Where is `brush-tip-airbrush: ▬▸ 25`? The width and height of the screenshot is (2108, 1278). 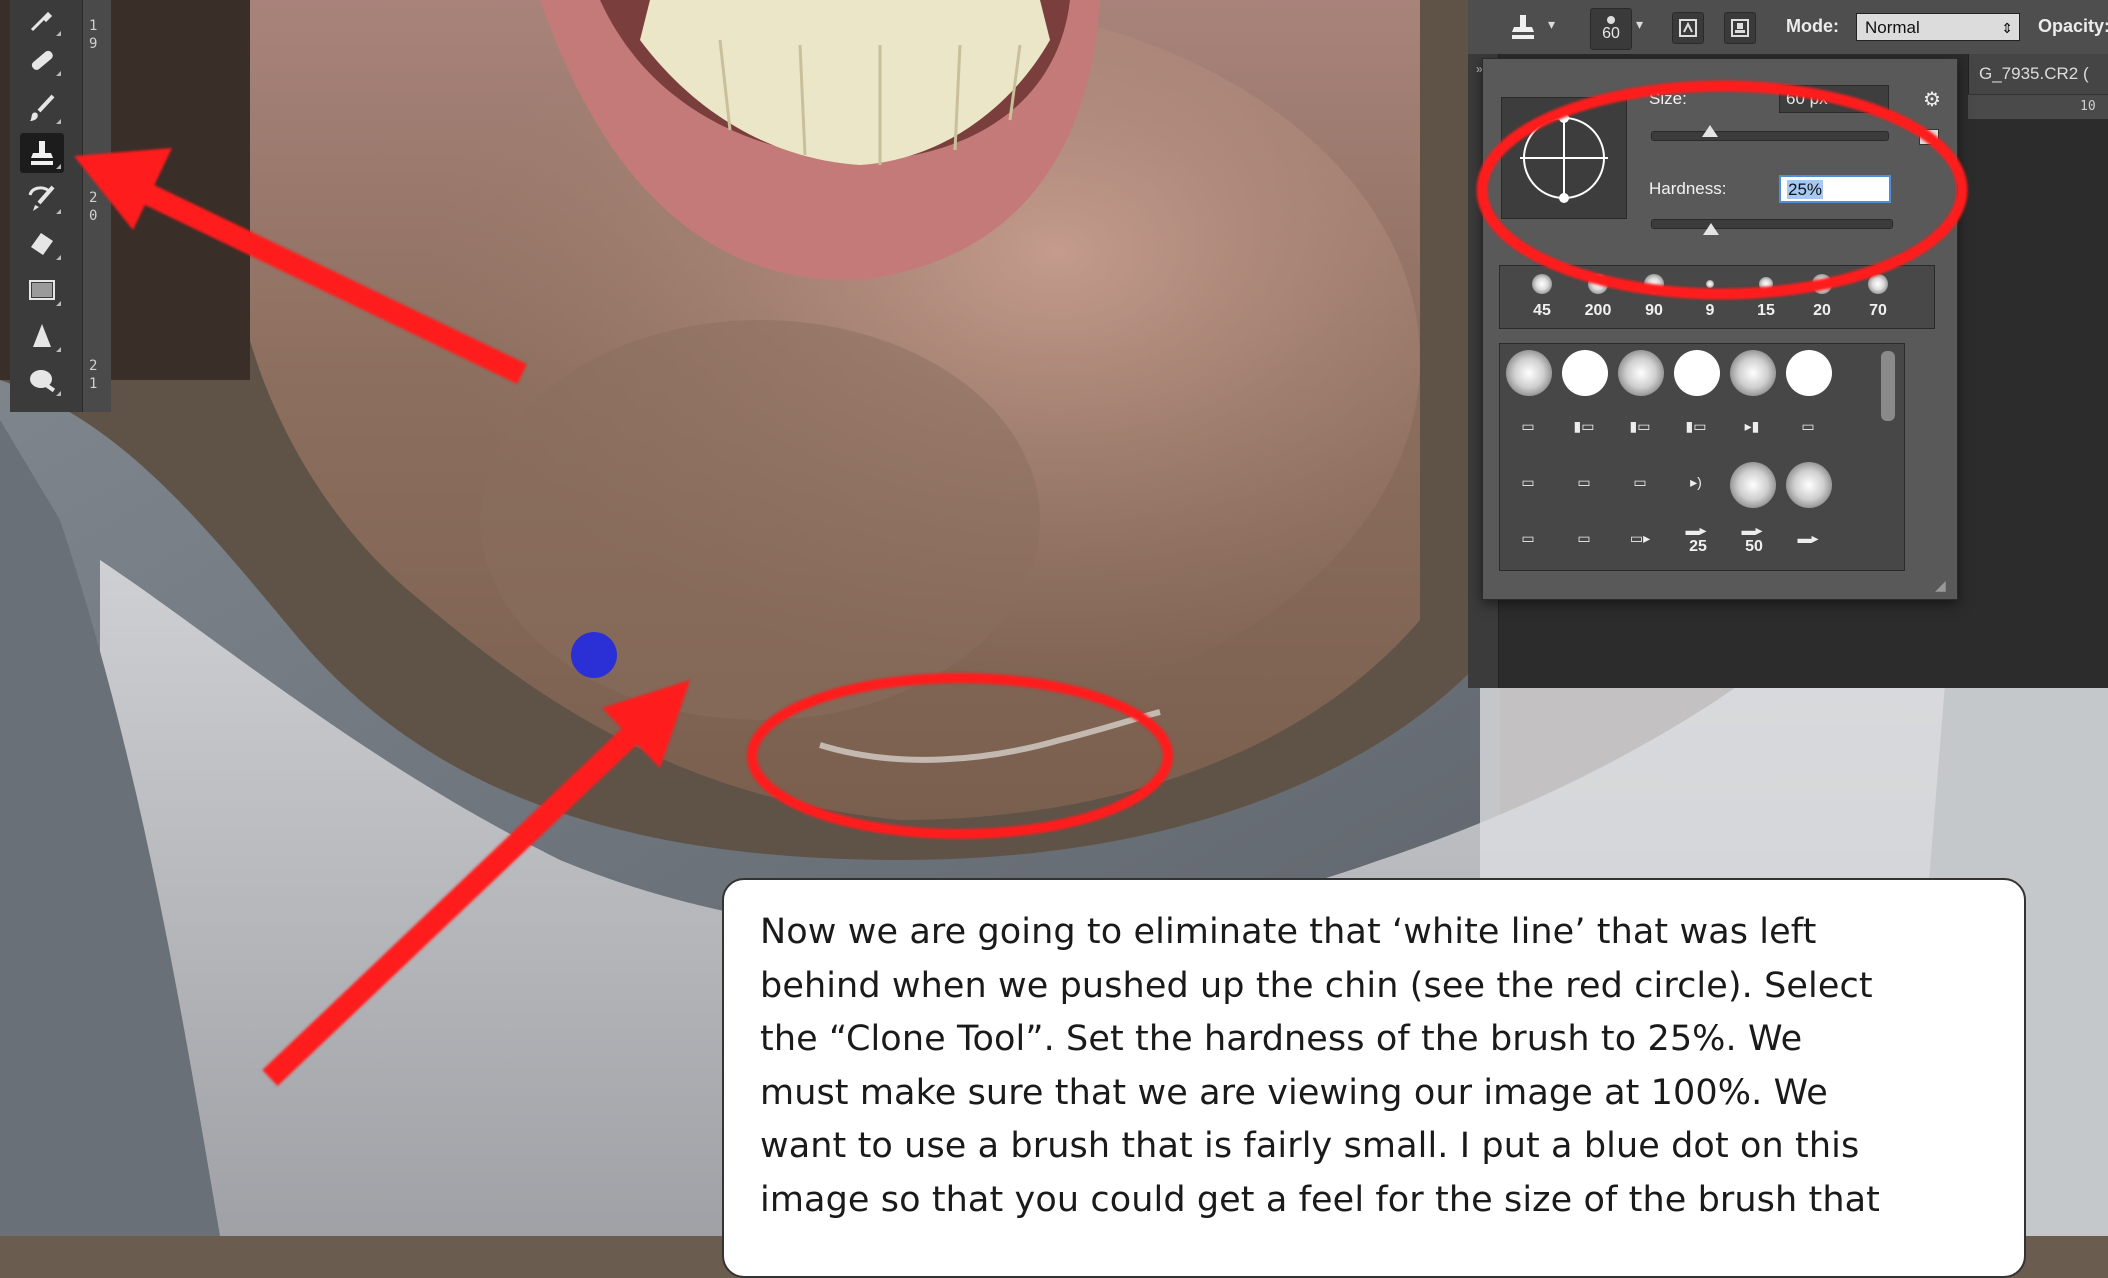 brush-tip-airbrush: ▬▸ 25 is located at coordinates (1698, 532).